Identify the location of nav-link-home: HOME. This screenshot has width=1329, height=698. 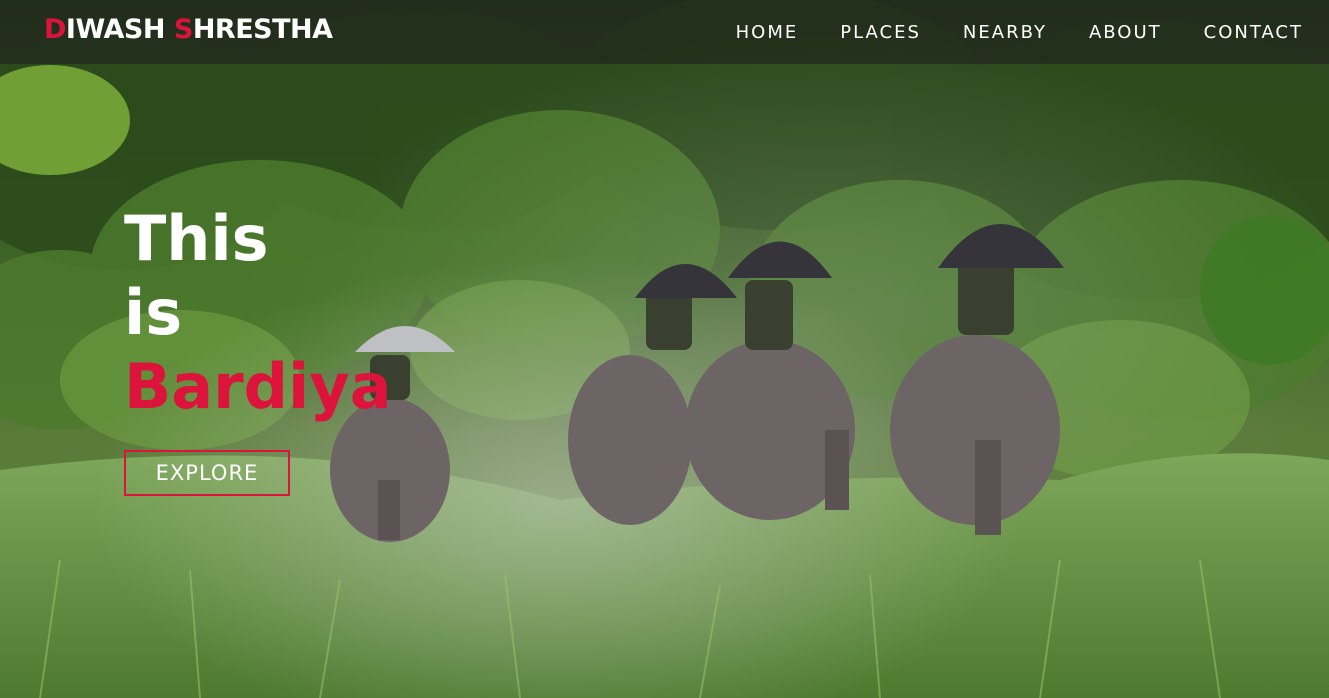
(767, 32).